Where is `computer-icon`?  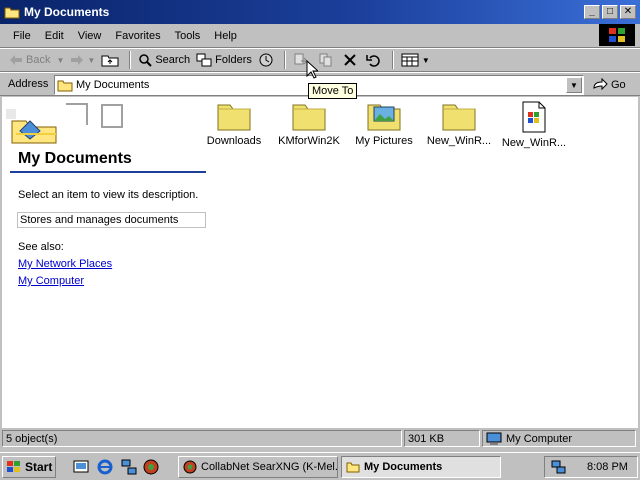
computer-icon is located at coordinates (494, 438).